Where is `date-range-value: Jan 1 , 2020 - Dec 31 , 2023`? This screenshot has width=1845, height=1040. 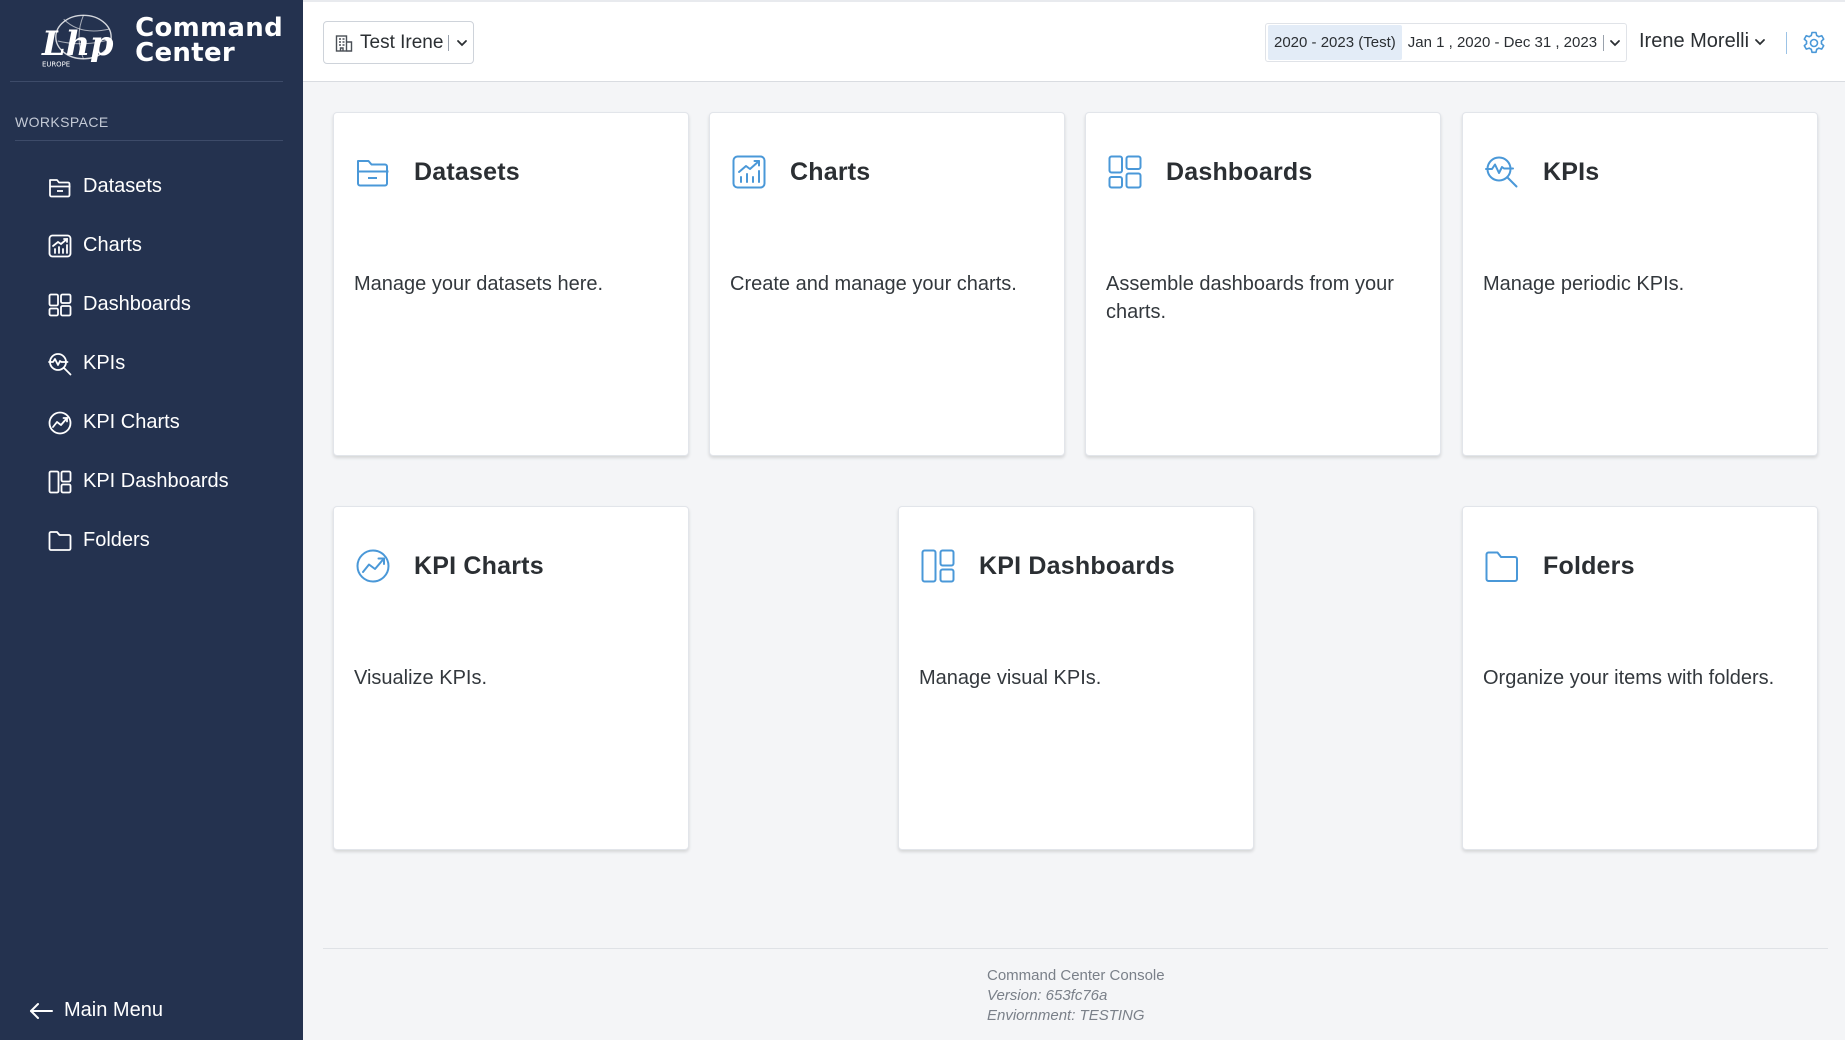
date-range-value: Jan 1 , 2020 - Dec 31 , 2023 is located at coordinates (1502, 42).